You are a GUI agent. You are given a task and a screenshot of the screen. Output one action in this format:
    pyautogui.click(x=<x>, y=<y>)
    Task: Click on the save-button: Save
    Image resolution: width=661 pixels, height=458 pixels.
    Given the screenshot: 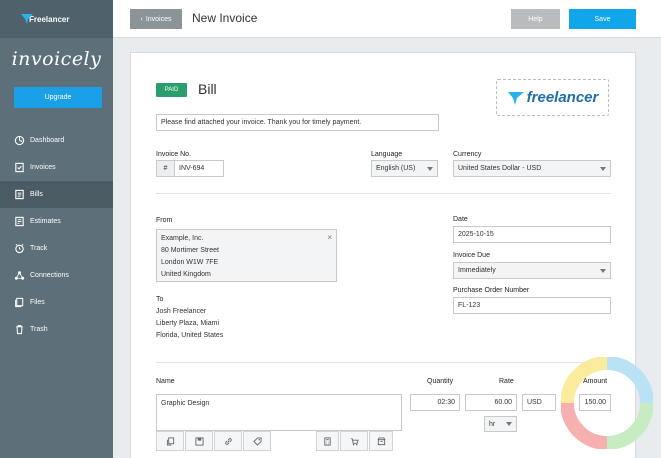 What is the action you would take?
    pyautogui.click(x=602, y=19)
    